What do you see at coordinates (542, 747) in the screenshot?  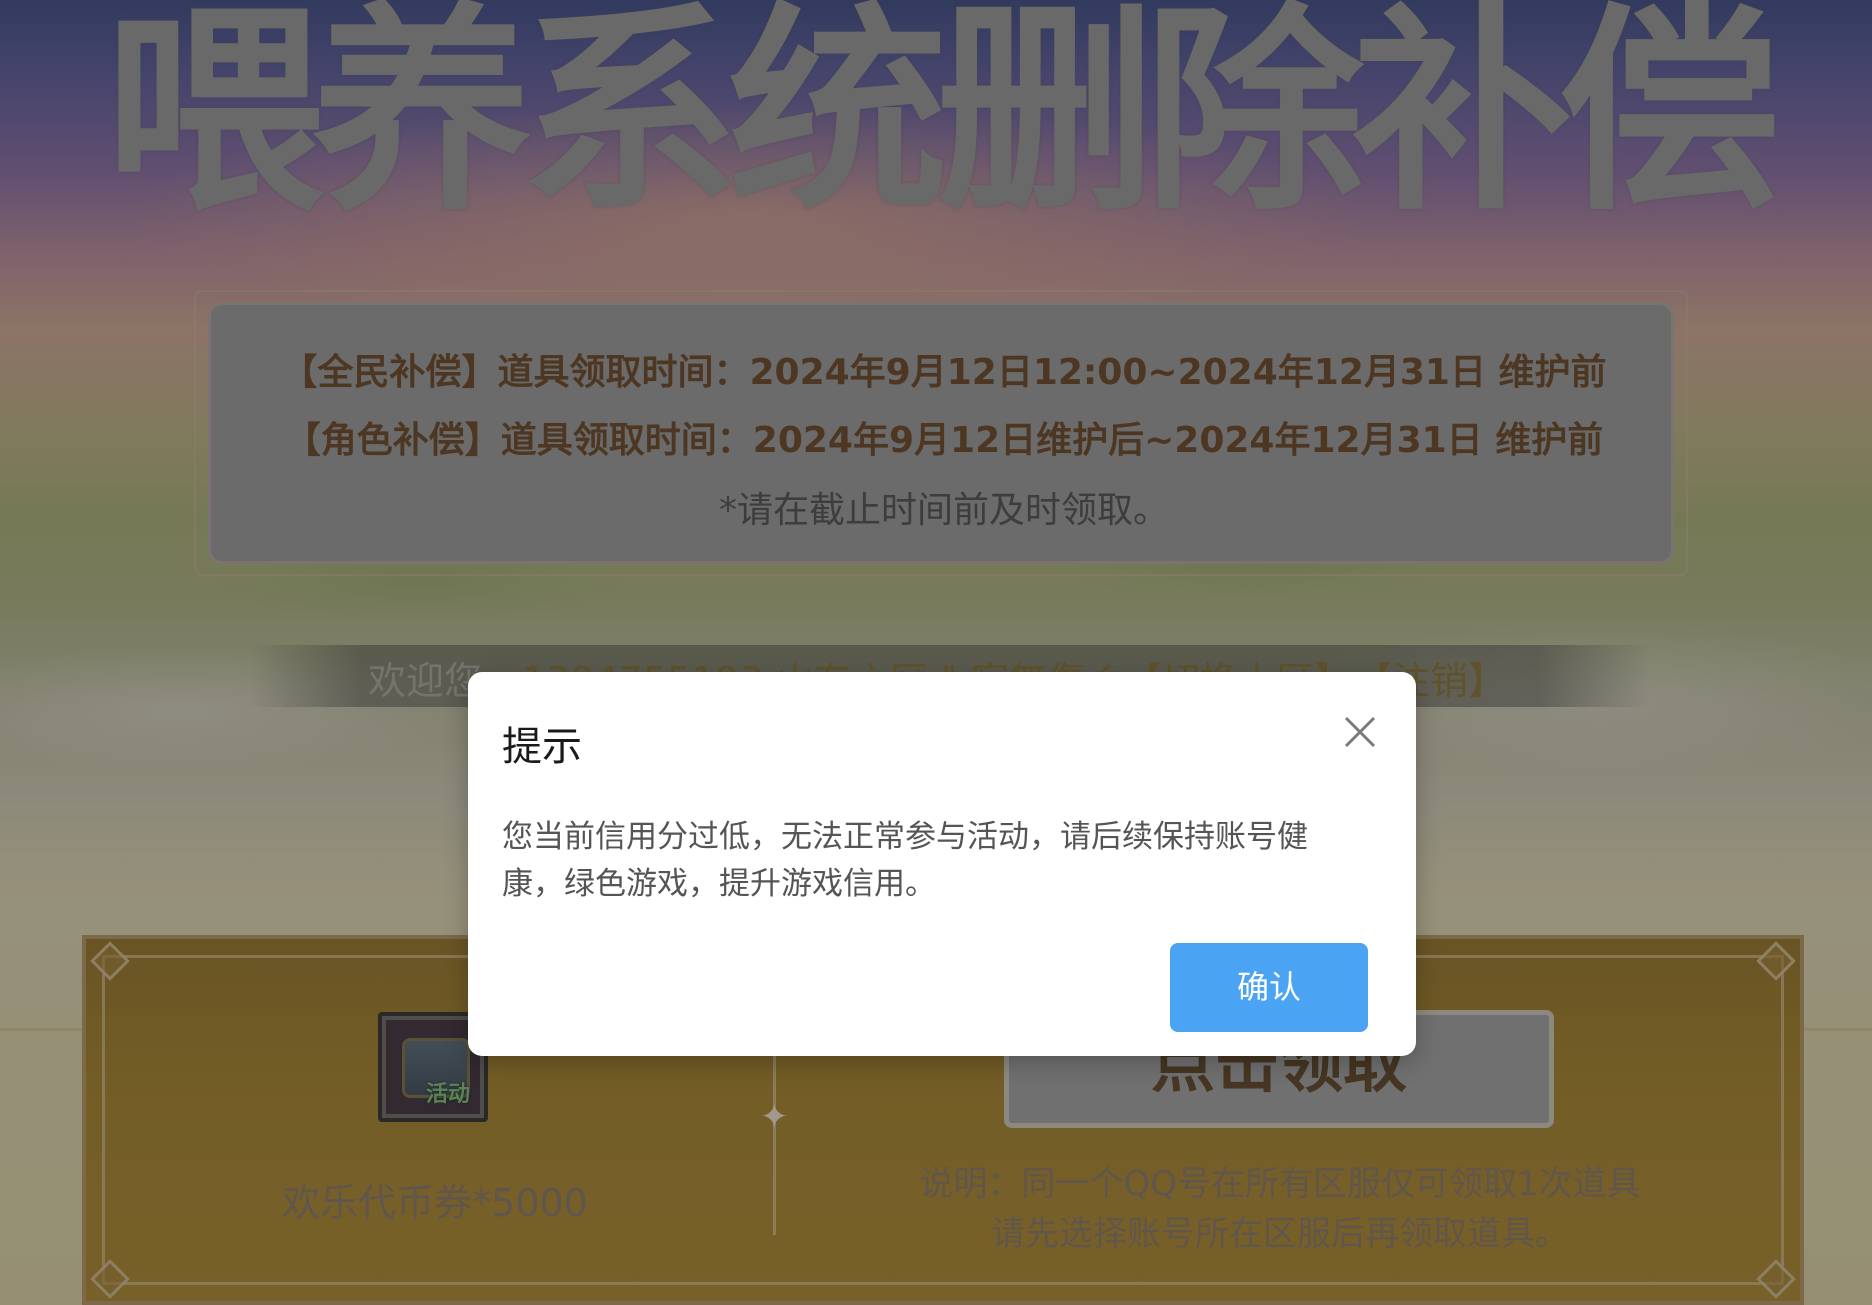 I see `dialog-title: 提示` at bounding box center [542, 747].